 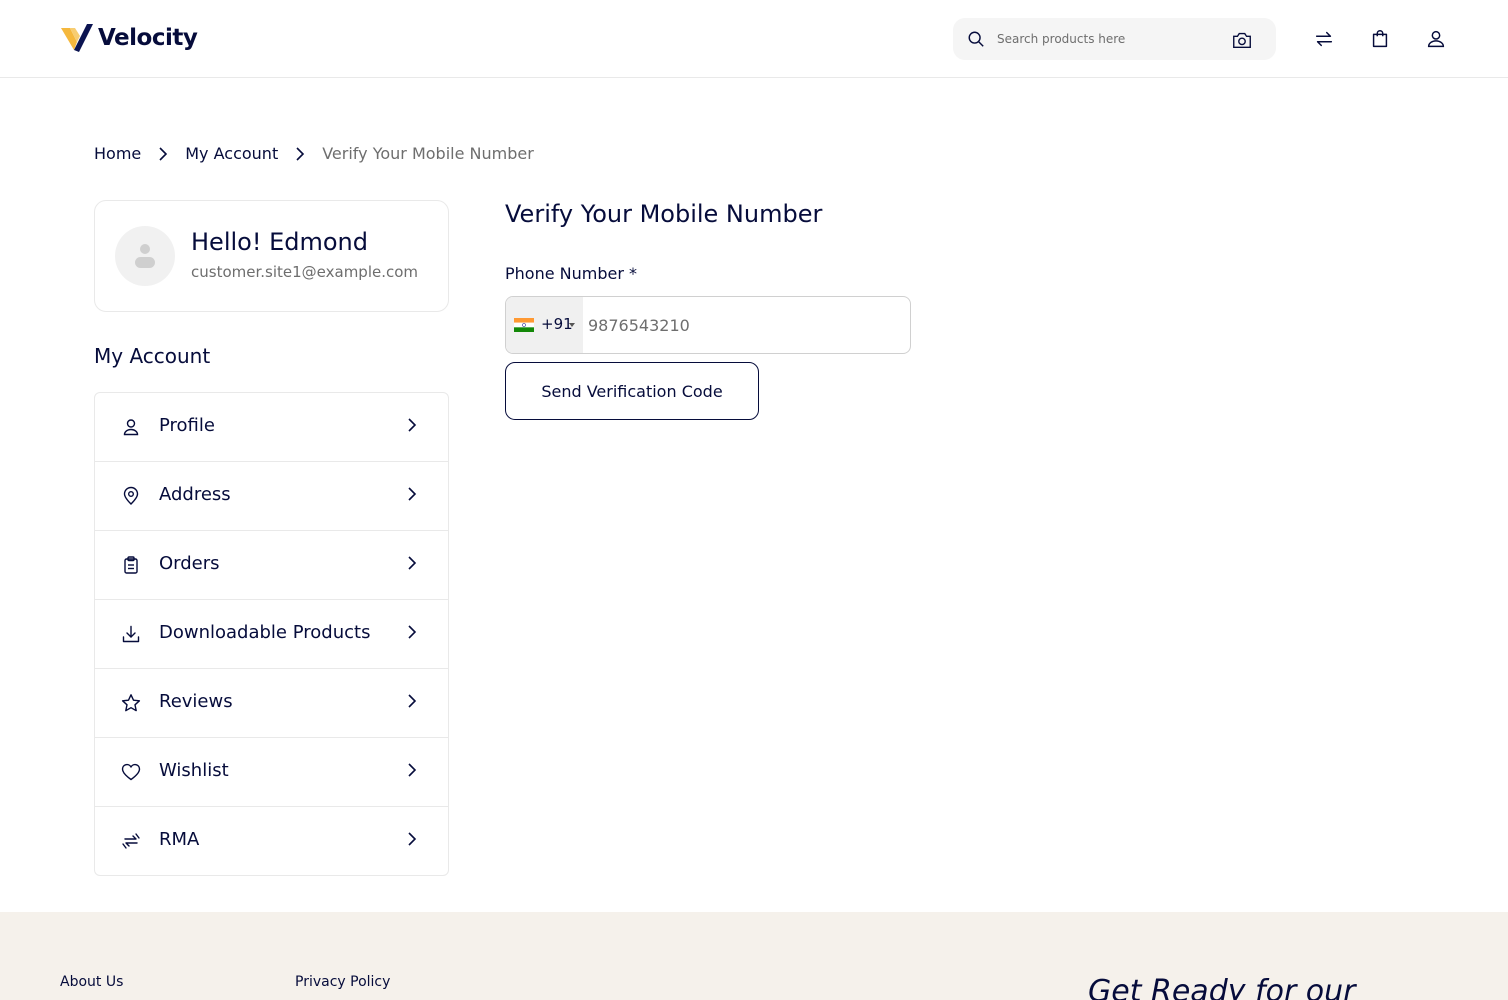 I want to click on breadcrumb-my-account: My Account, so click(x=231, y=153).